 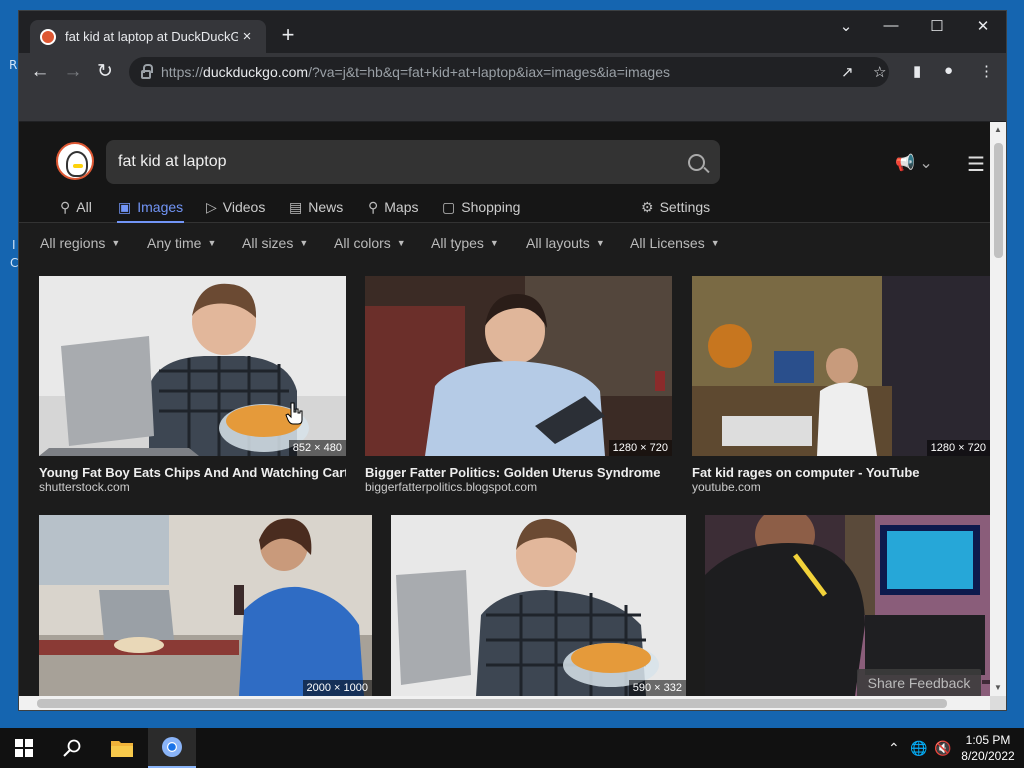 What do you see at coordinates (918, 748) in the screenshot?
I see `network-globe-icon: 🌐` at bounding box center [918, 748].